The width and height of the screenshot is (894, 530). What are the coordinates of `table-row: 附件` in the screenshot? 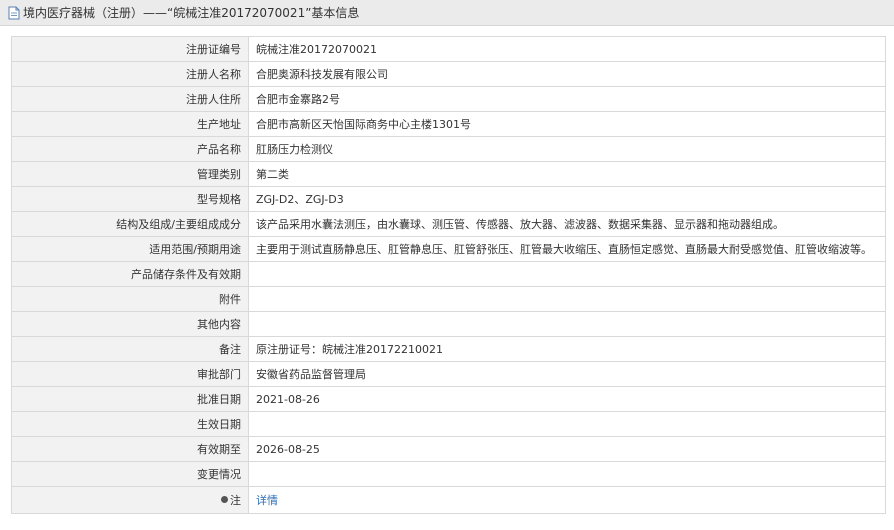 It's located at (448, 299).